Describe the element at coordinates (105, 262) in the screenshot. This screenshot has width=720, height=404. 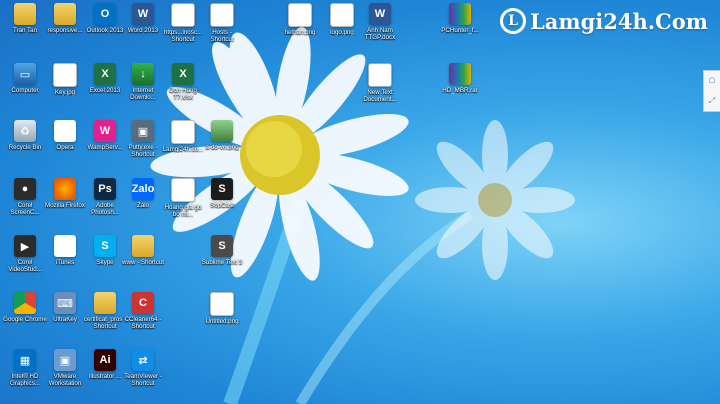
I see `desktop-icon: S Skype` at that location.